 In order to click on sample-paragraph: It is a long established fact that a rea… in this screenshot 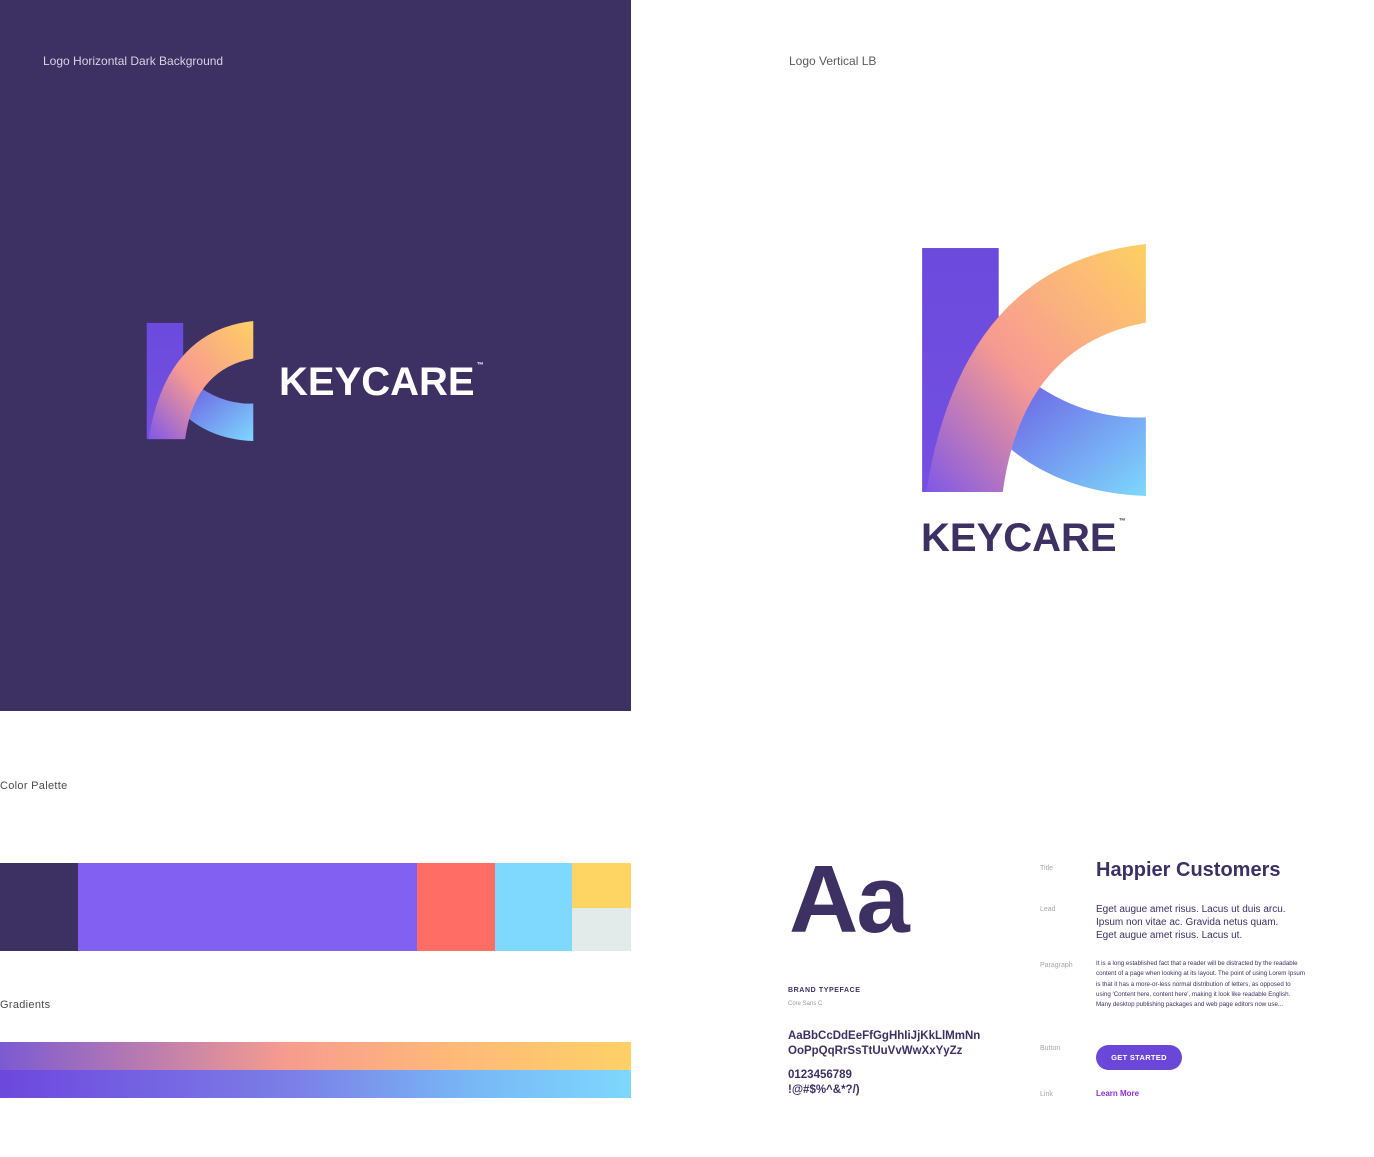, I will do `click(1201, 984)`.